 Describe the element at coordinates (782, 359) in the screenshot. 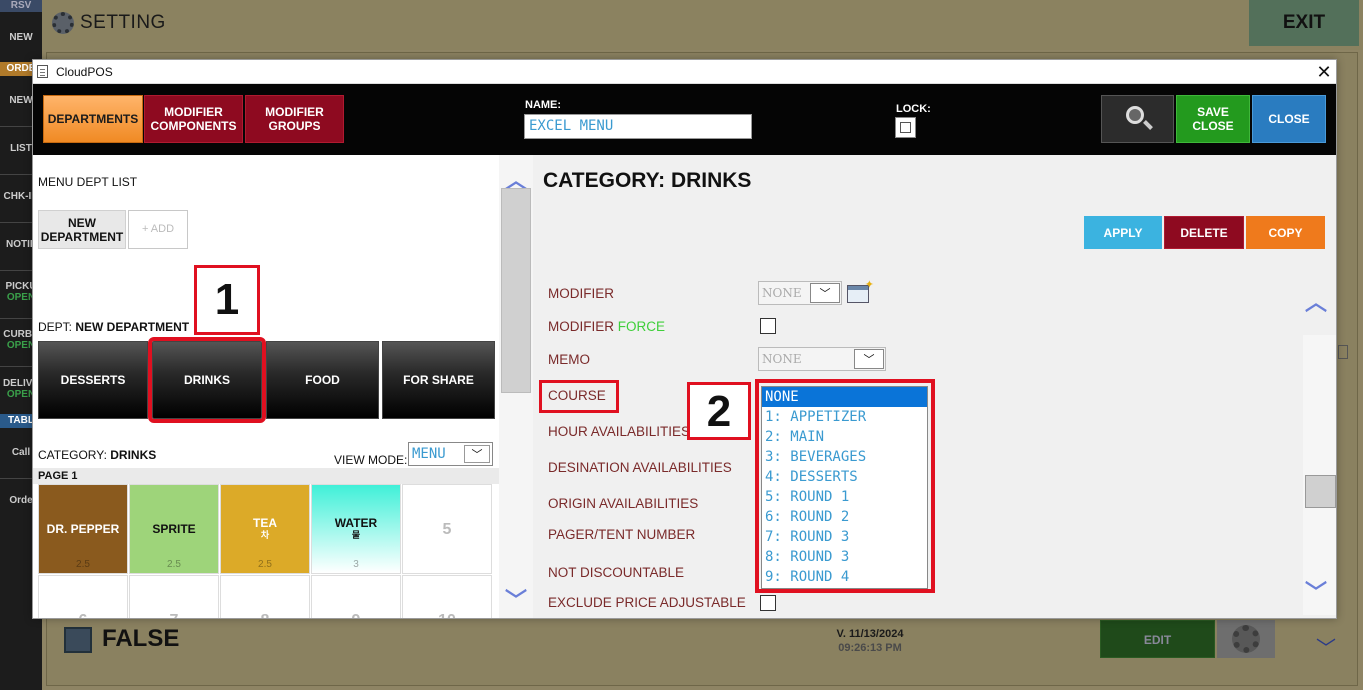

I see `memo-value: NONE` at that location.